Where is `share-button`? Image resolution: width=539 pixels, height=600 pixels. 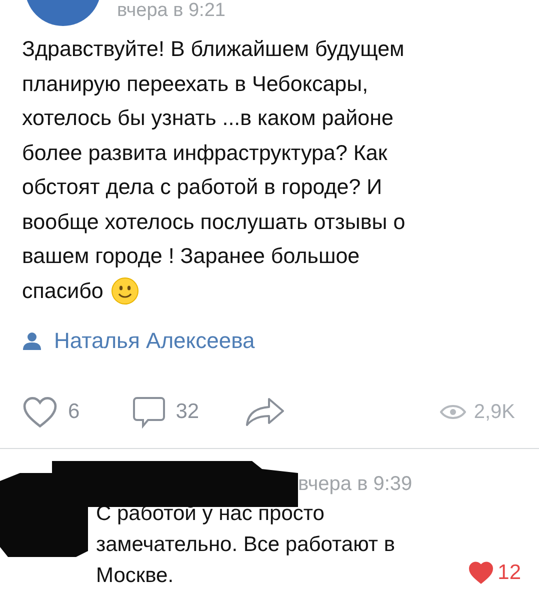
share-button is located at coordinates (265, 412).